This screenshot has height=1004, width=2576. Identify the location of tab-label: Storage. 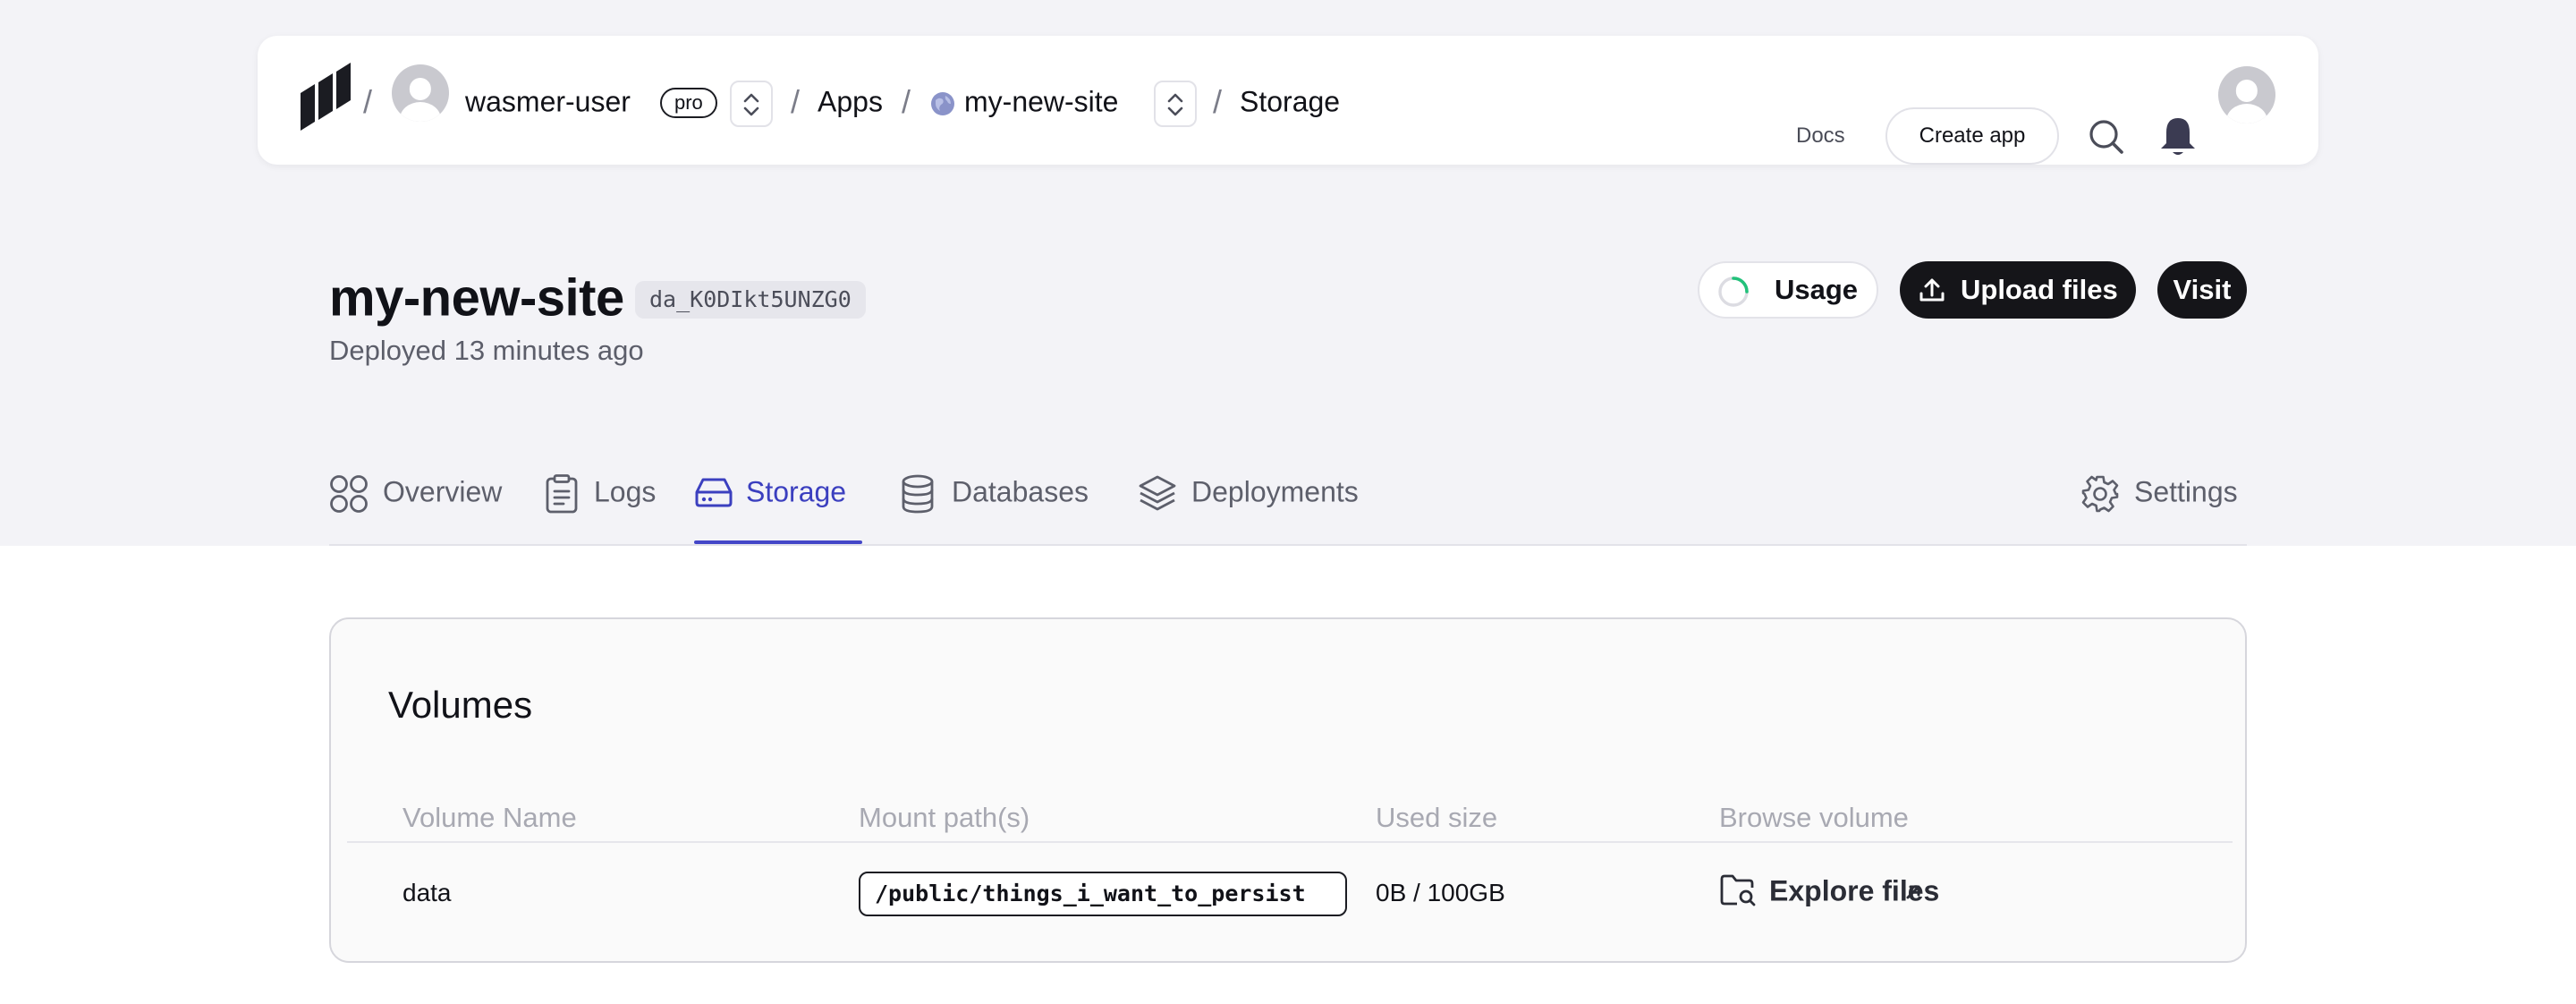
(796, 491).